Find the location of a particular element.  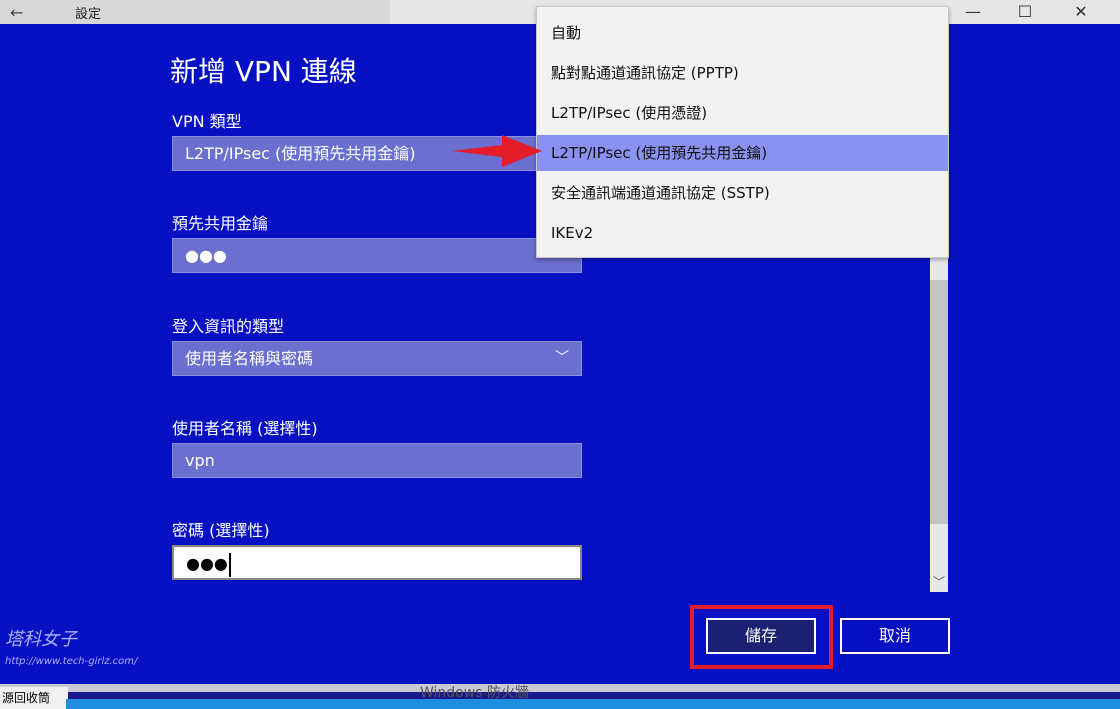

dropdown-item-pptp: 點對點通道通訊協定 (PPTP) is located at coordinates (742, 73).